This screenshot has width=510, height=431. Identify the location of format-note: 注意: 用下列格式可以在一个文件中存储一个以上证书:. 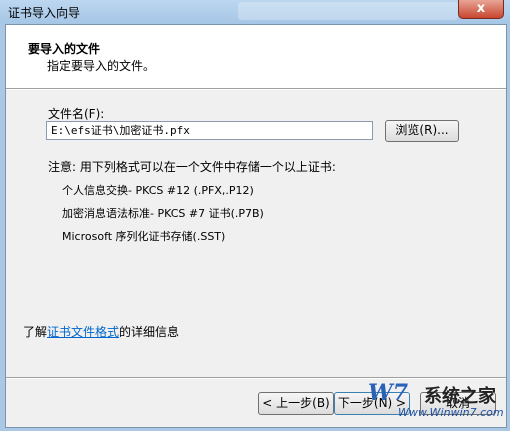
(192, 167).